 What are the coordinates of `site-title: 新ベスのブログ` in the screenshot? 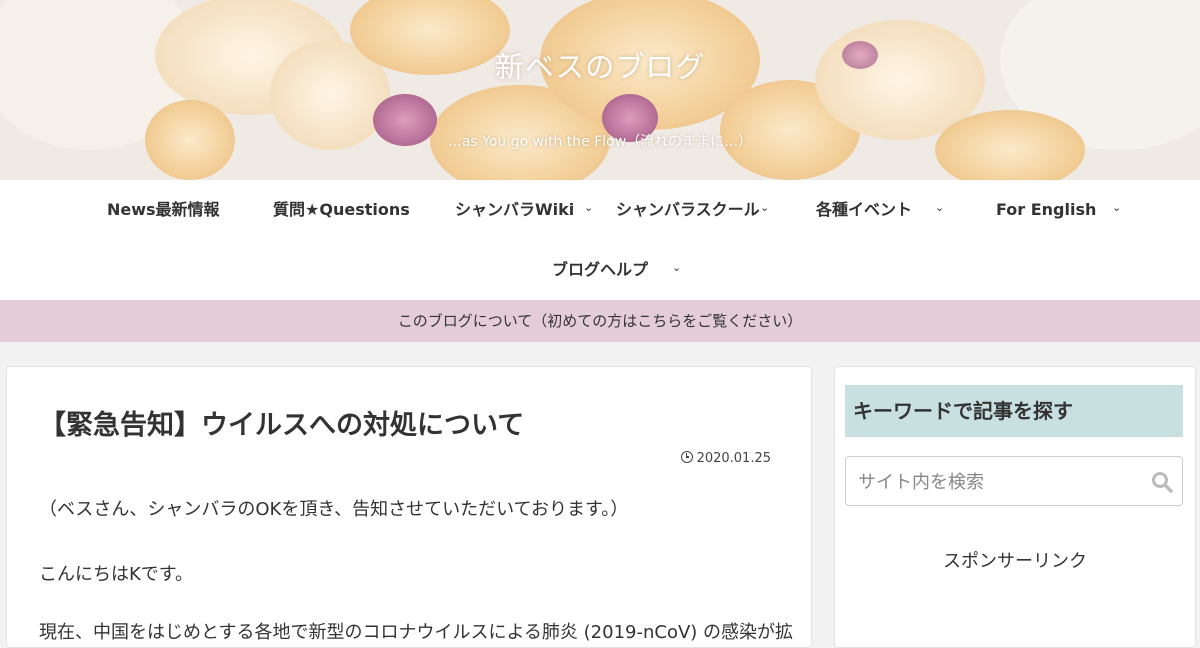 It's located at (600, 65).